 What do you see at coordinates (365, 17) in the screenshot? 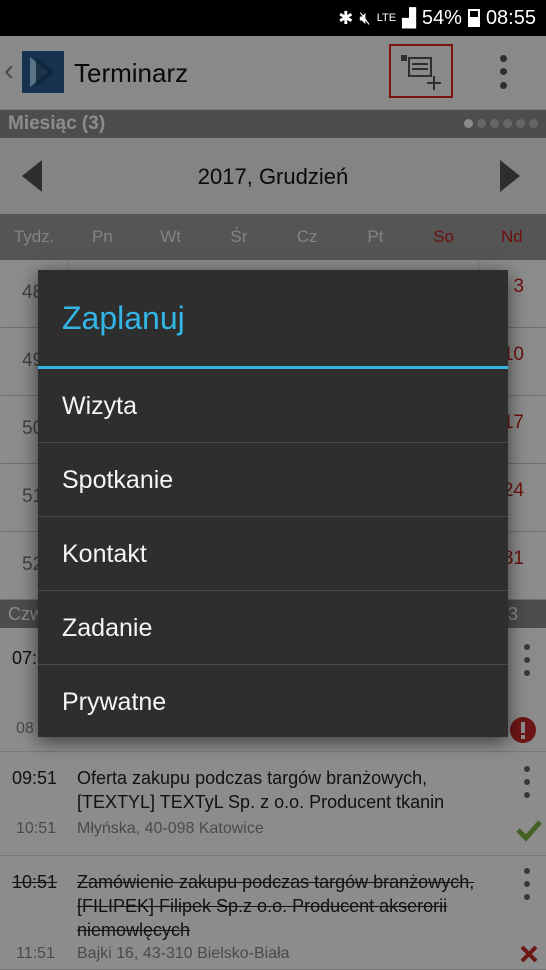
I see `mute-icon: 🔇︎` at bounding box center [365, 17].